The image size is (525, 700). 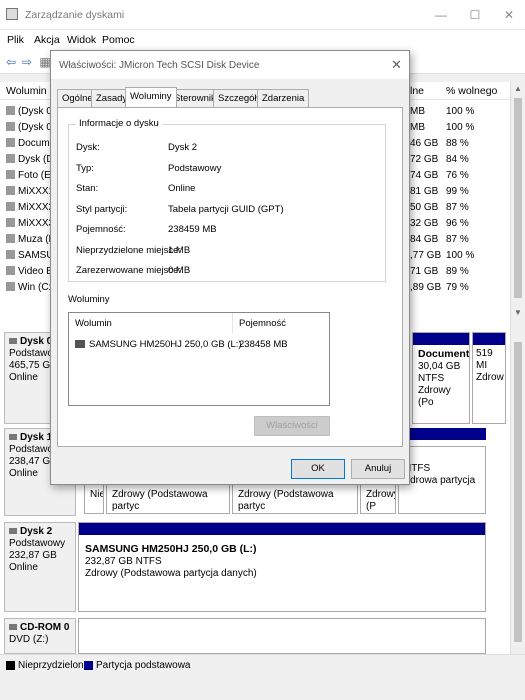 I want to click on cdrom-type: DVD (Z:), so click(x=29, y=639).